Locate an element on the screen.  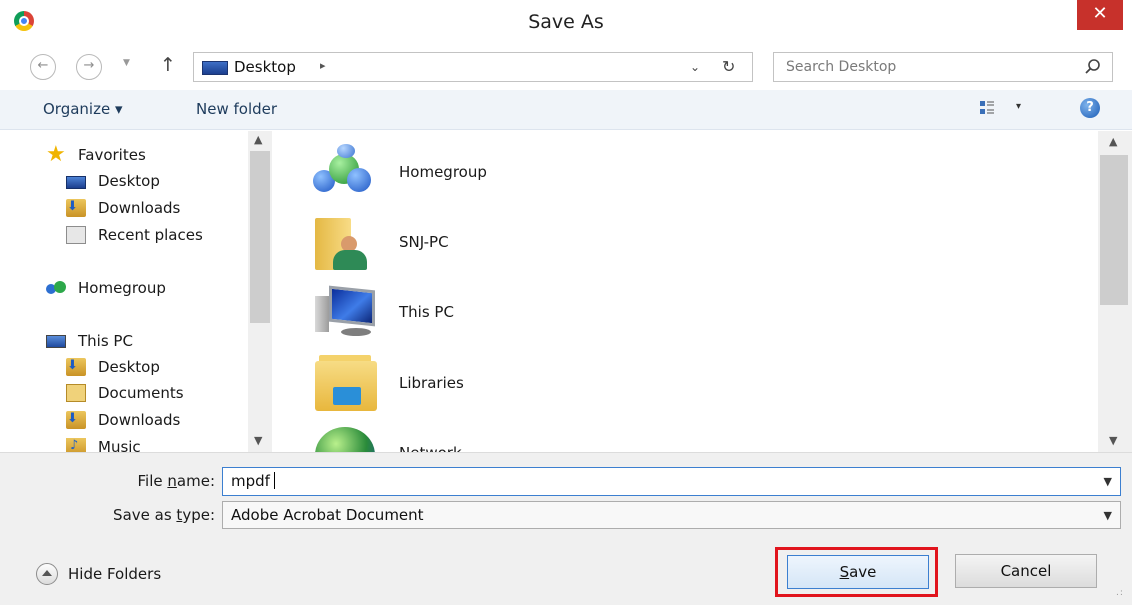
list-item-label: This PC is located at coordinates (426, 312).